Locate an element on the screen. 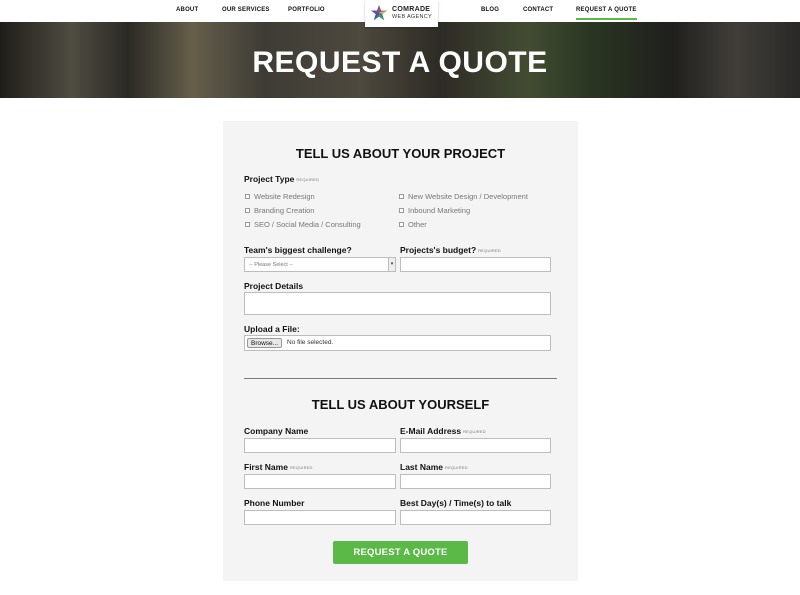  first-name-label-text: First Name is located at coordinates (266, 467).